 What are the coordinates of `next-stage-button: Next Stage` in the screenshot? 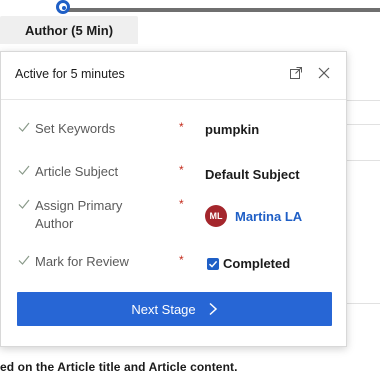 It's located at (174, 309).